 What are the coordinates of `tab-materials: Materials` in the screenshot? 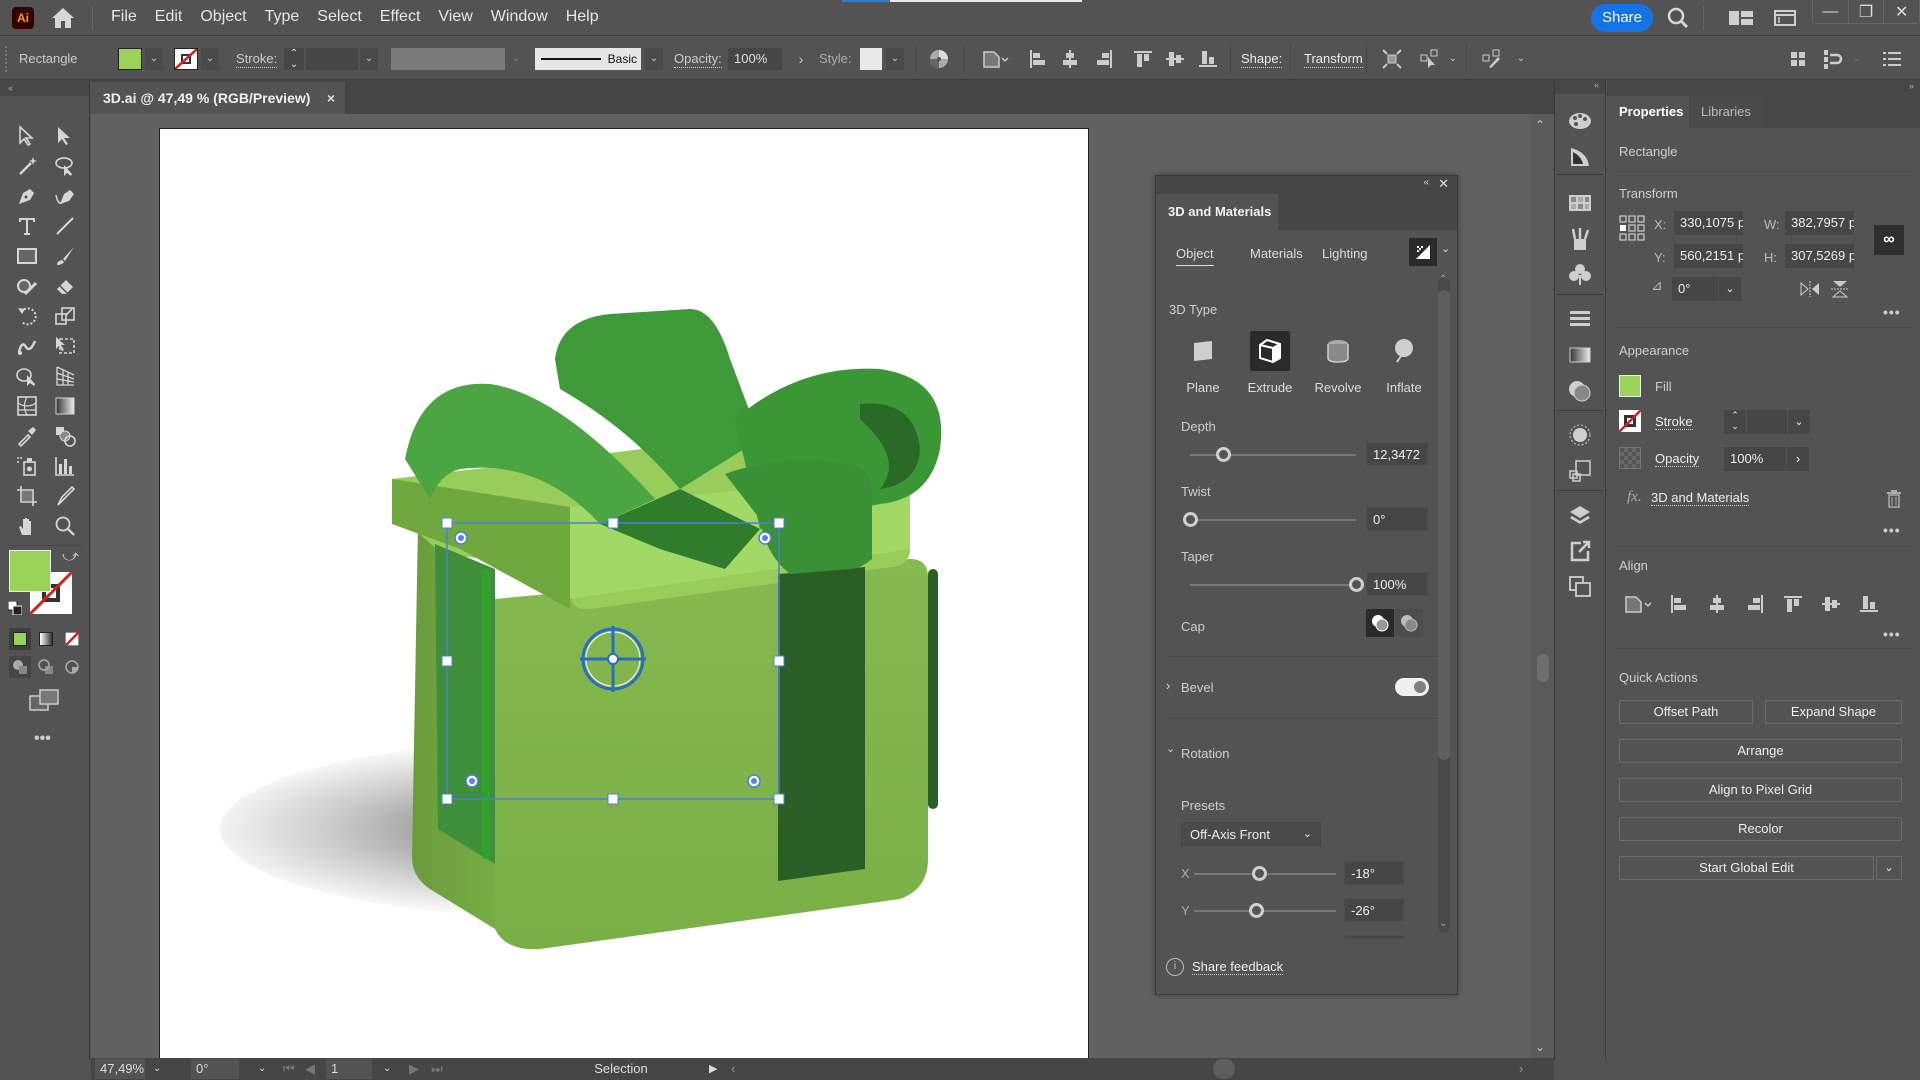 It's located at (1276, 253).